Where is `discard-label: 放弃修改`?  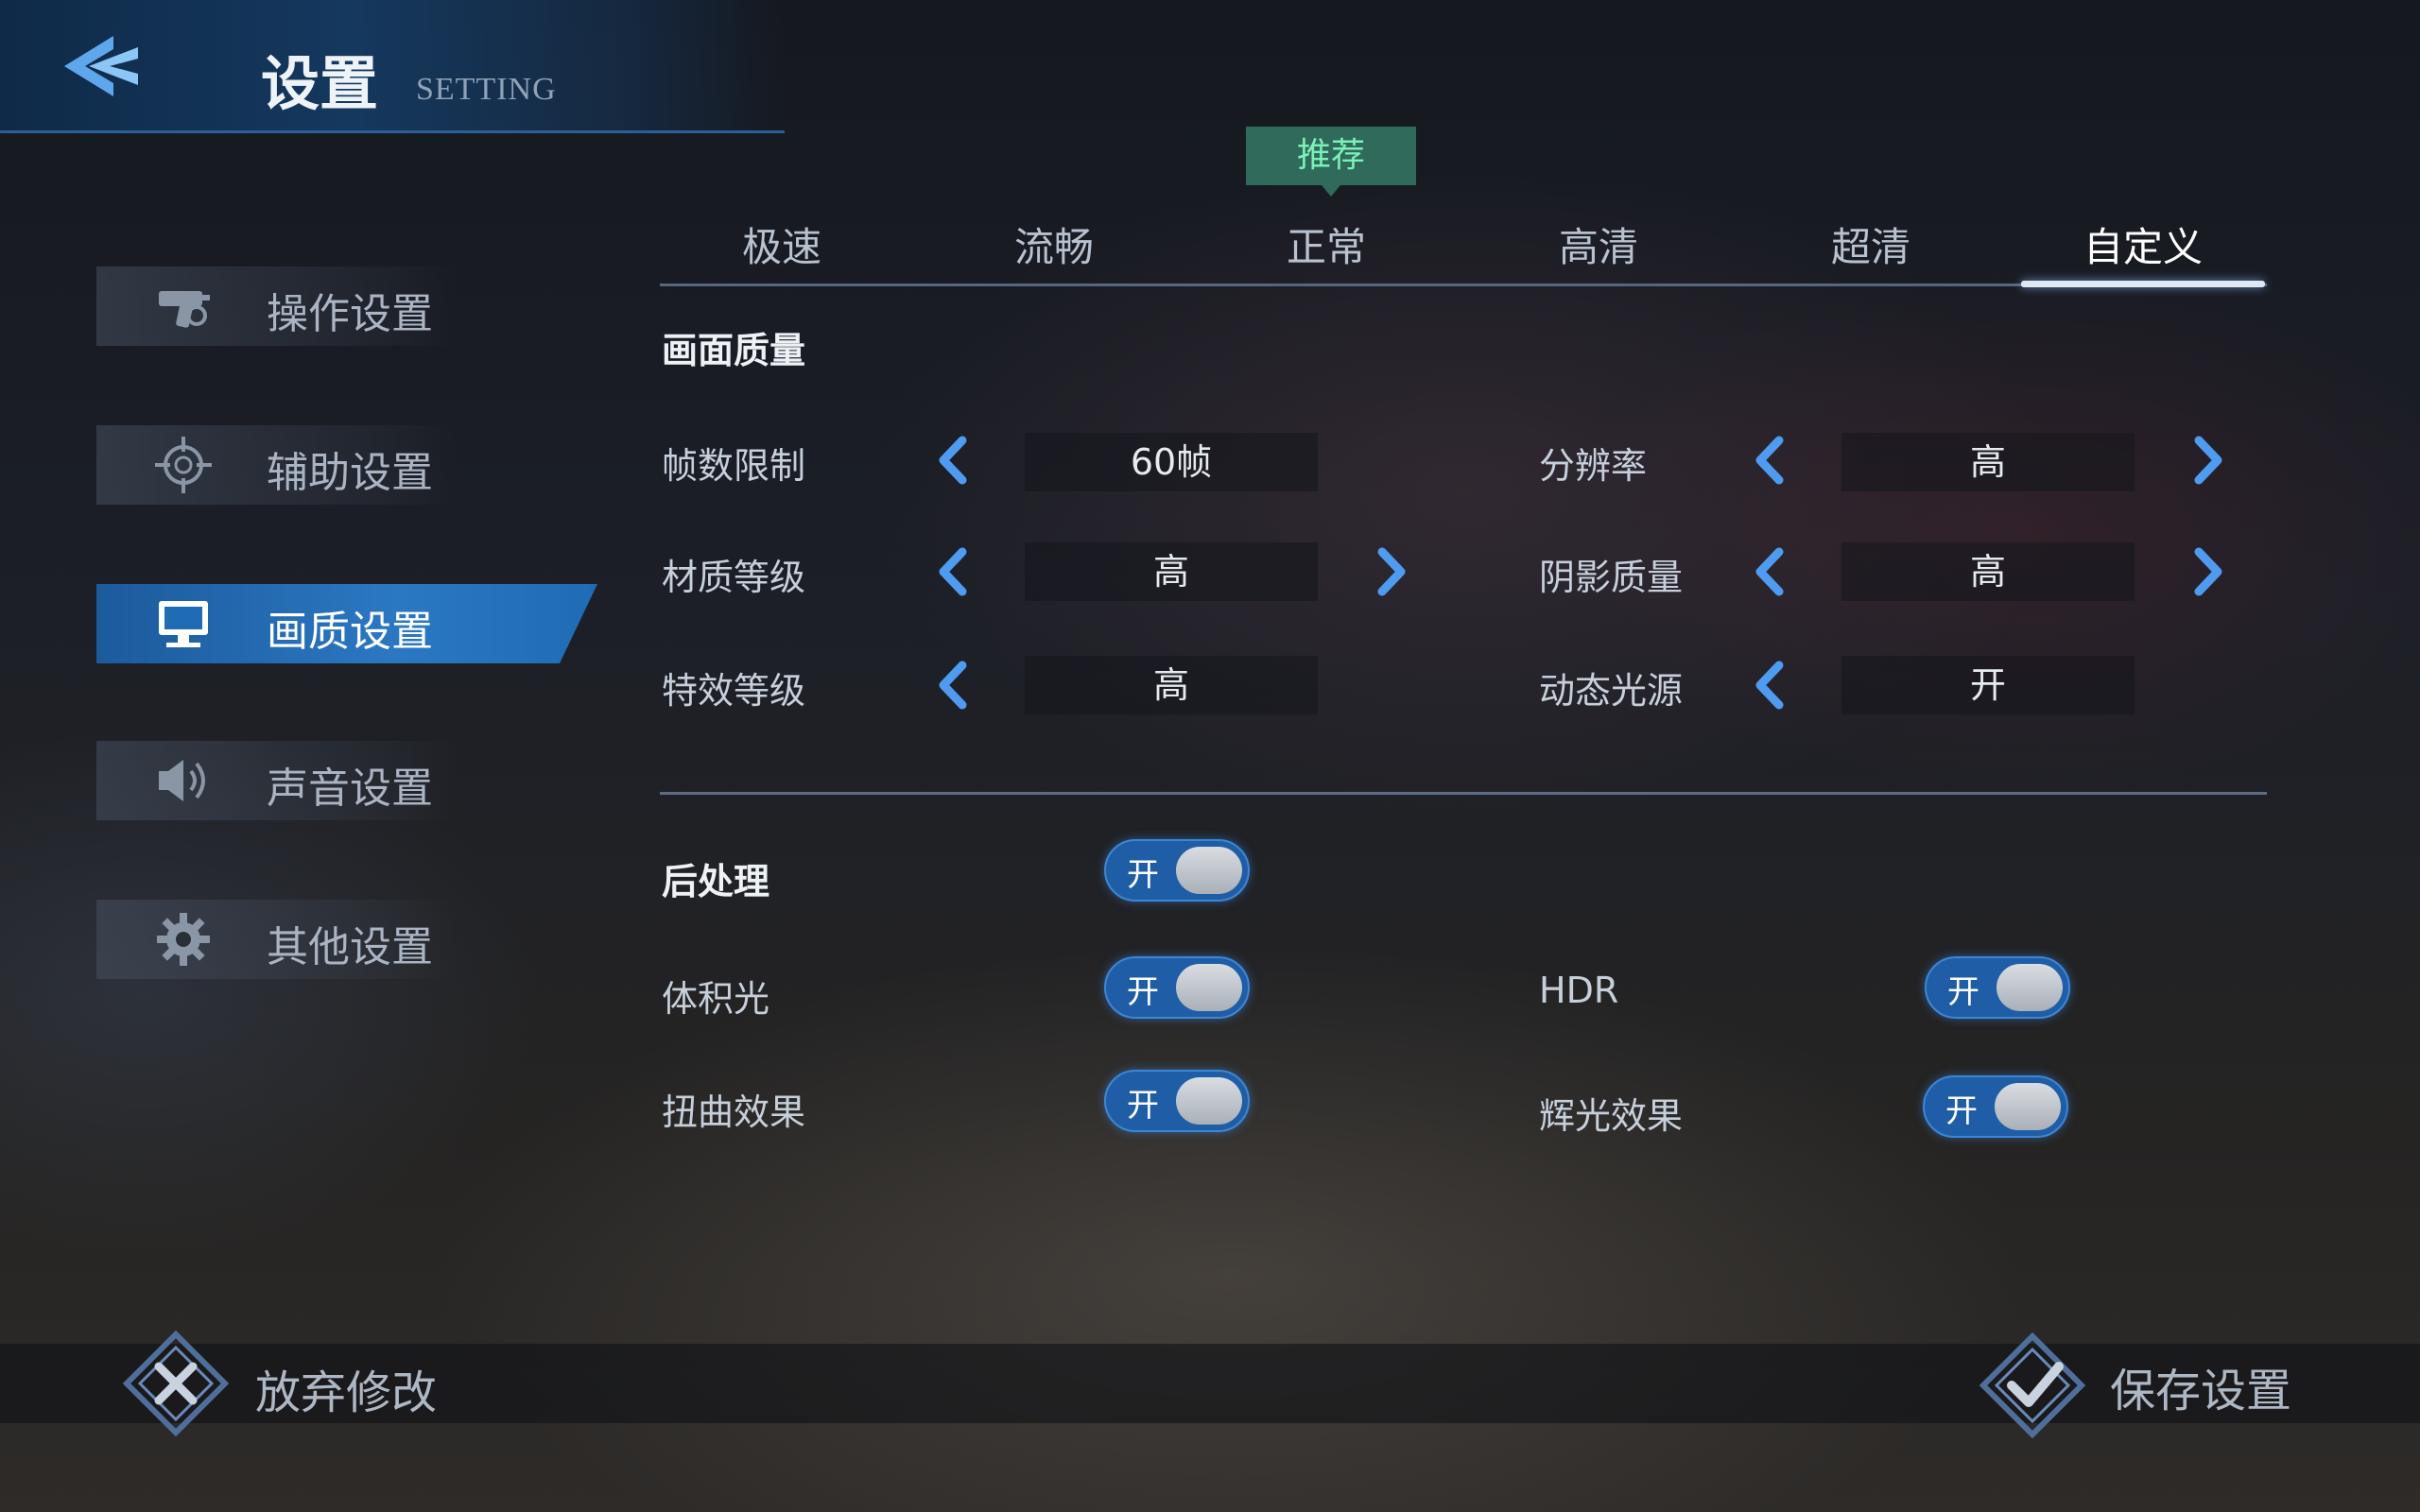 discard-label: 放弃修改 is located at coordinates (346, 1392).